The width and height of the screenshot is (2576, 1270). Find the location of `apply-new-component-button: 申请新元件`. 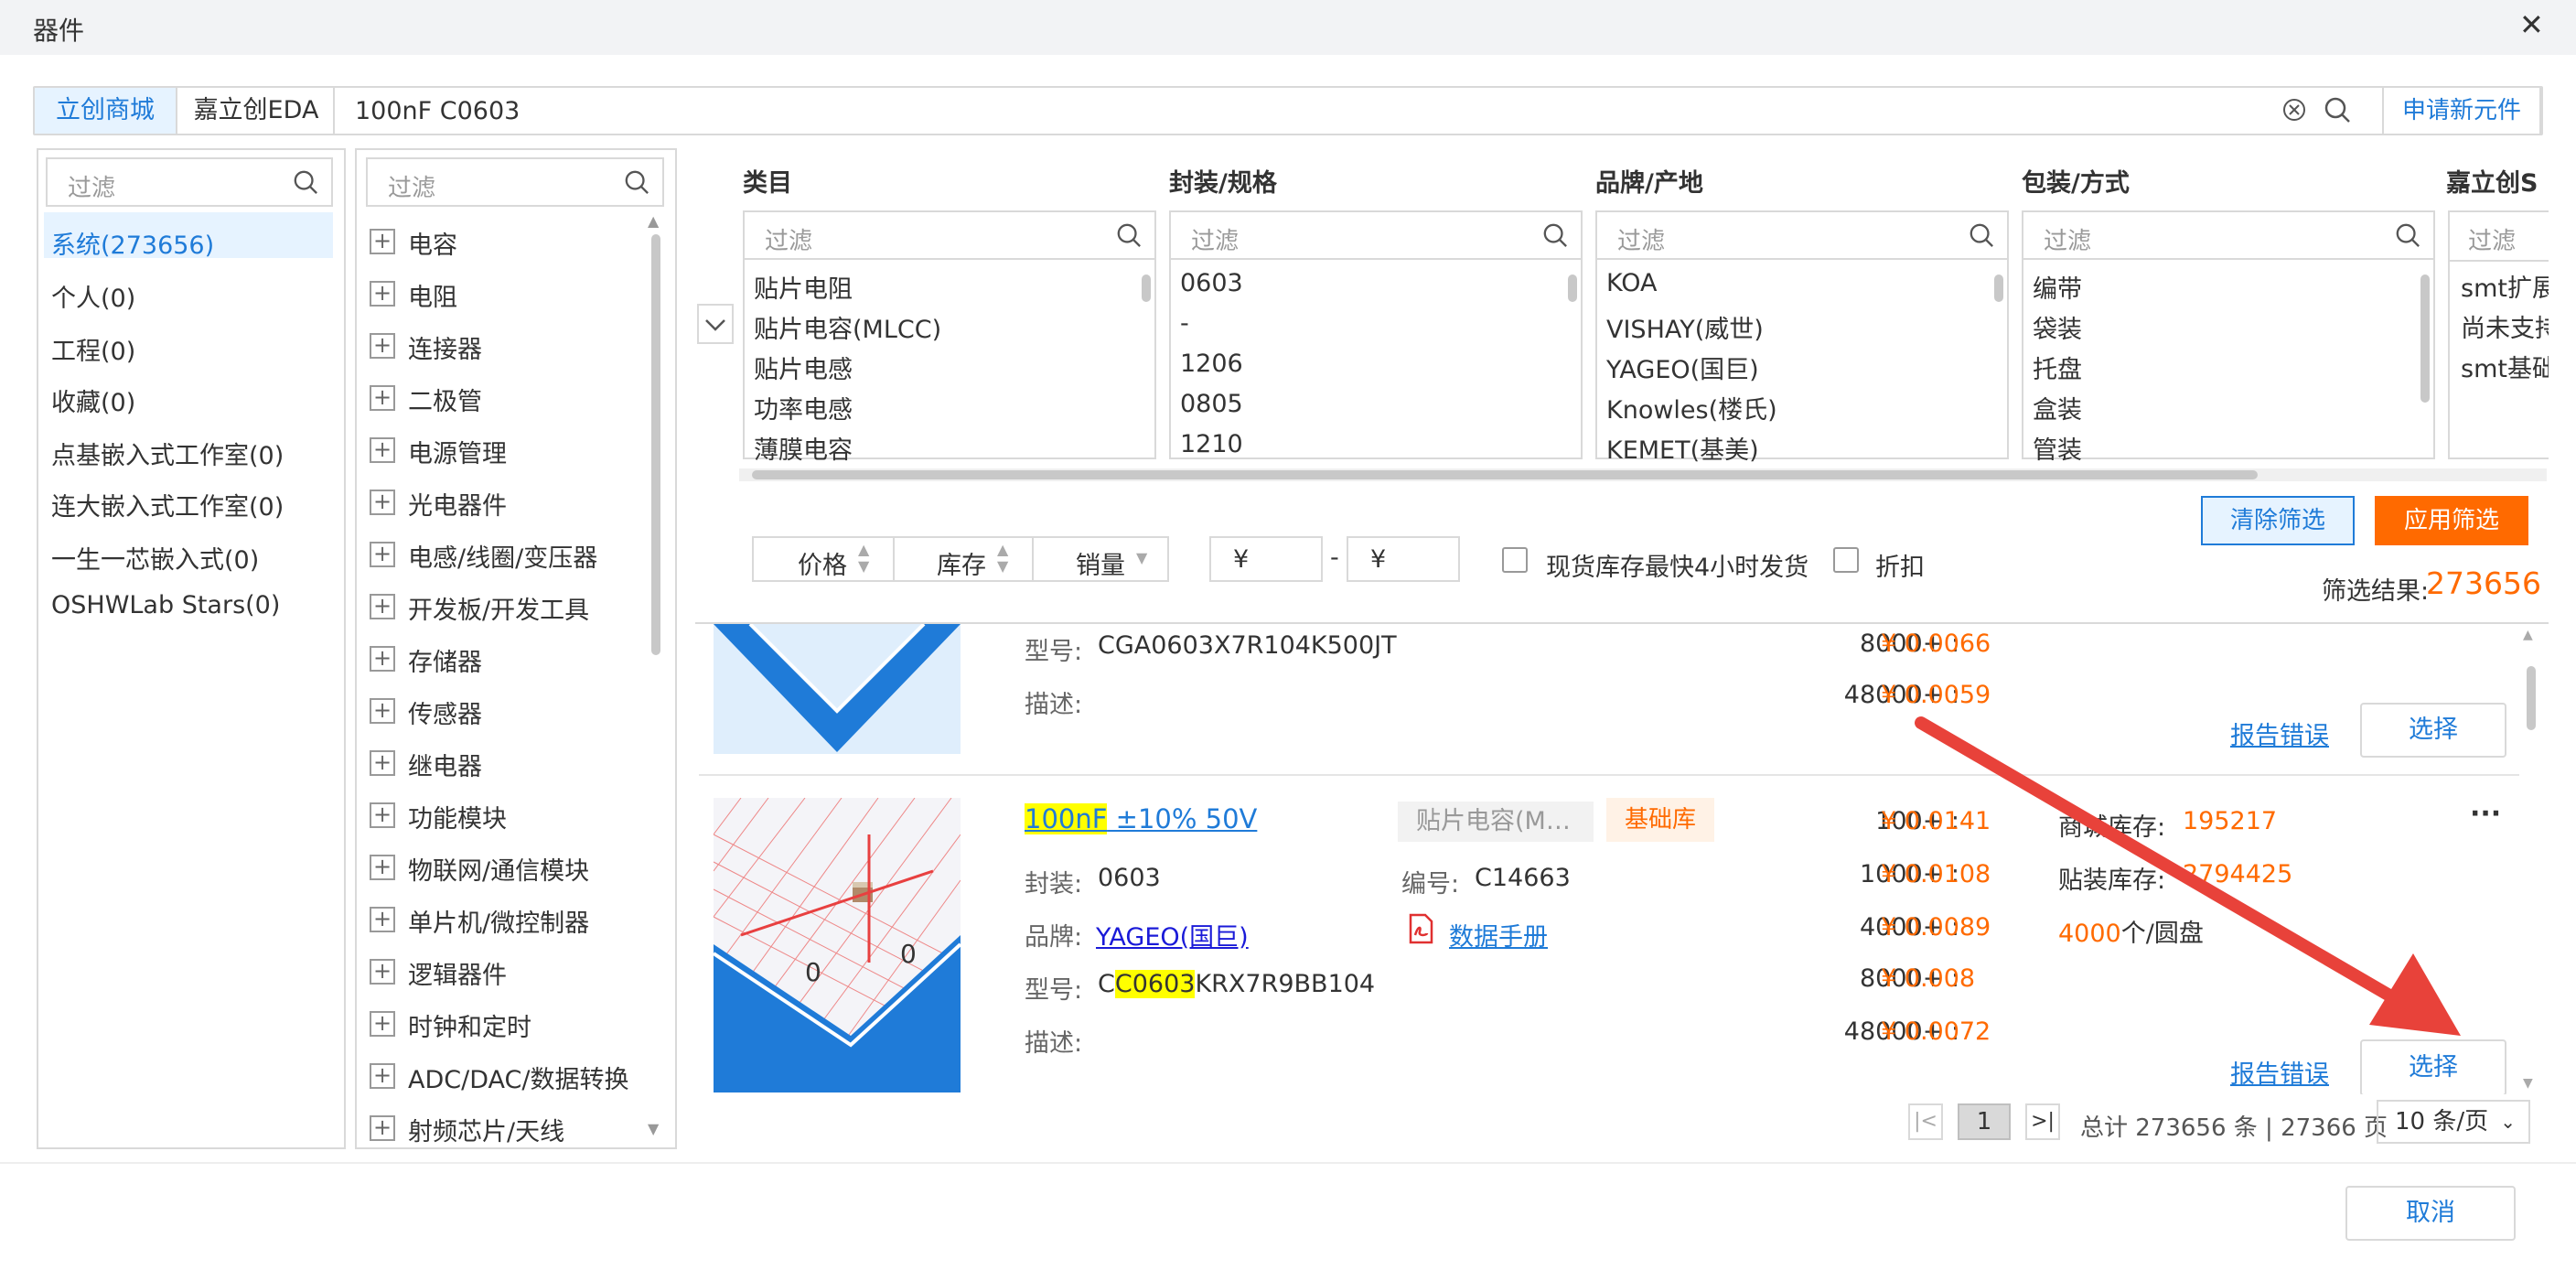

apply-new-component-button: 申请新元件 is located at coordinates (2461, 110).